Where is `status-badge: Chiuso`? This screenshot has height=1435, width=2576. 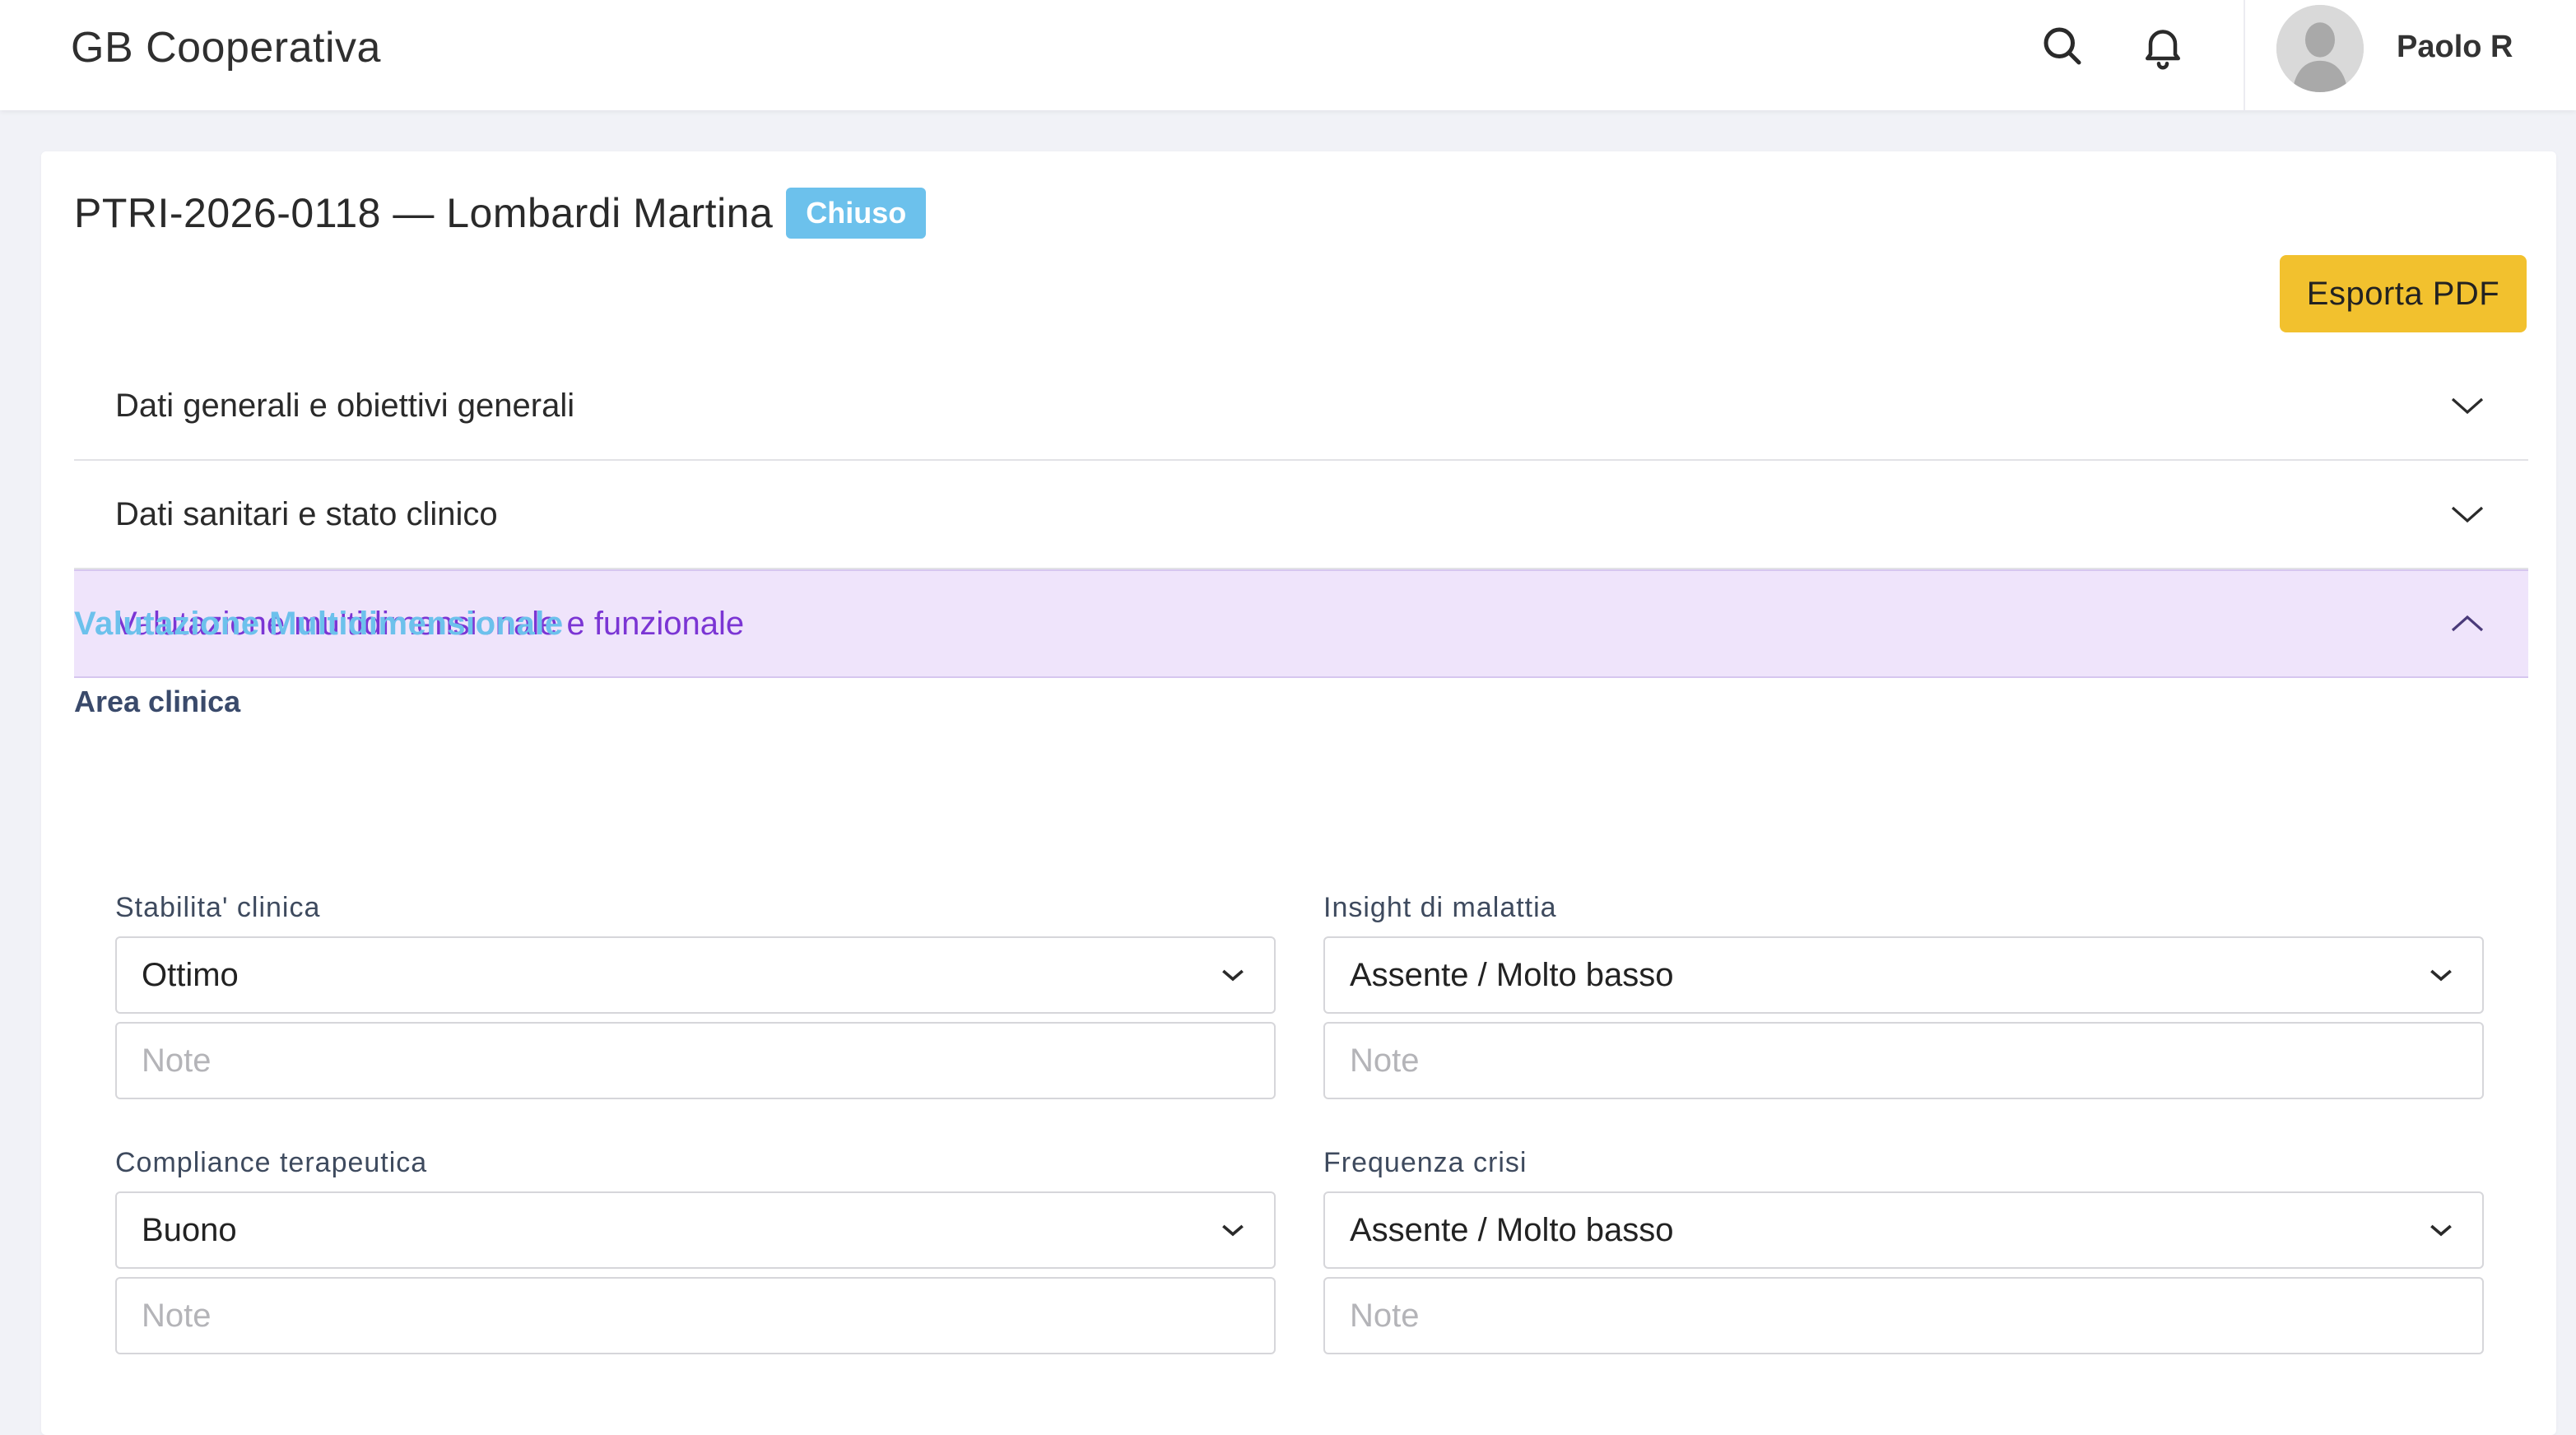
status-badge: Chiuso is located at coordinates (856, 214).